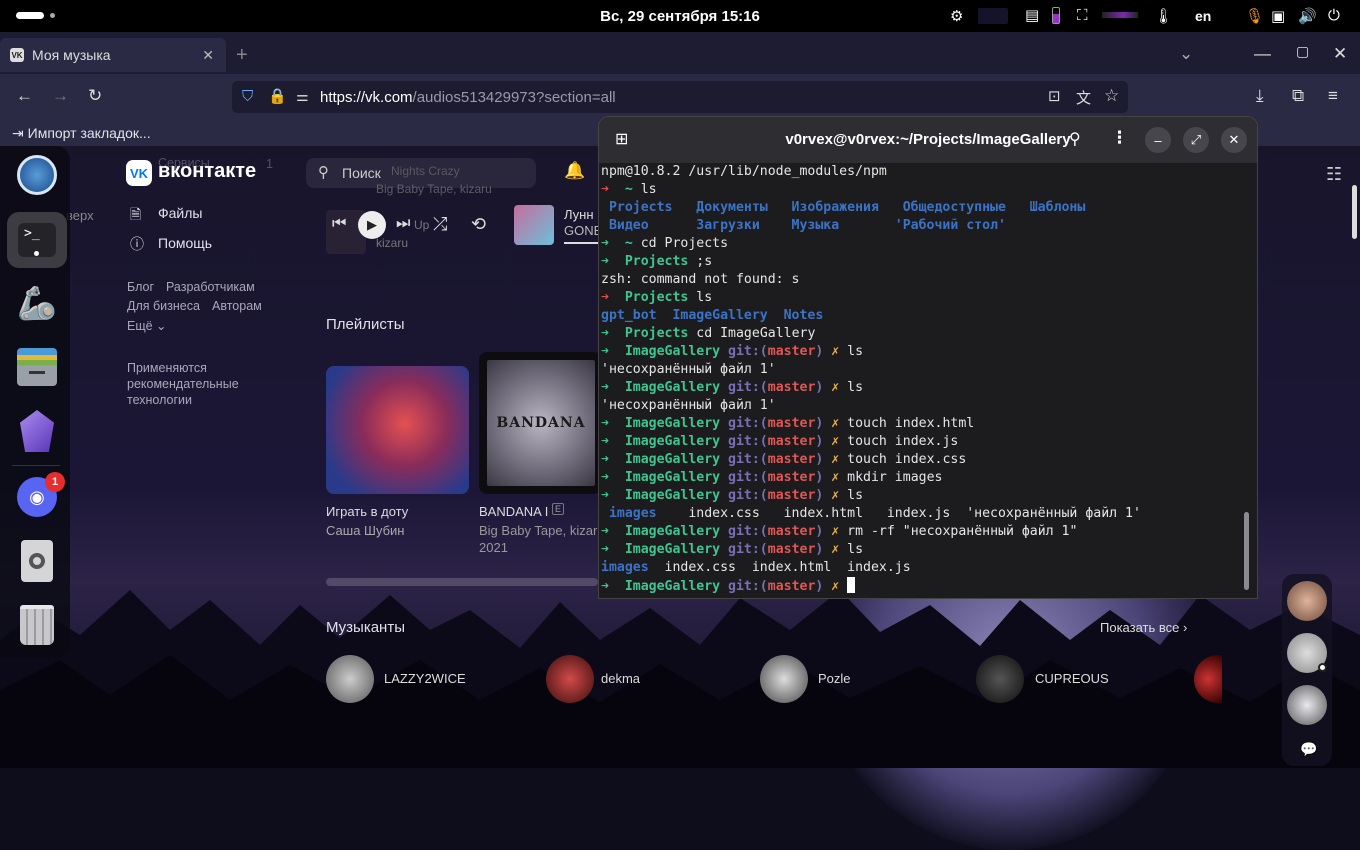 The height and width of the screenshot is (850, 1360). Describe the element at coordinates (52, 15) in the screenshot. I see `workspace-dot` at that location.